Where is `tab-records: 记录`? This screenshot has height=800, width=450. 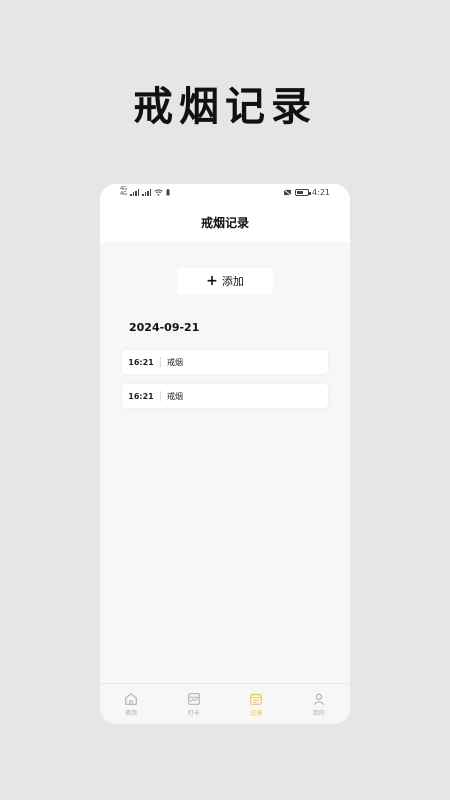
tab-records: 记录 is located at coordinates (256, 704).